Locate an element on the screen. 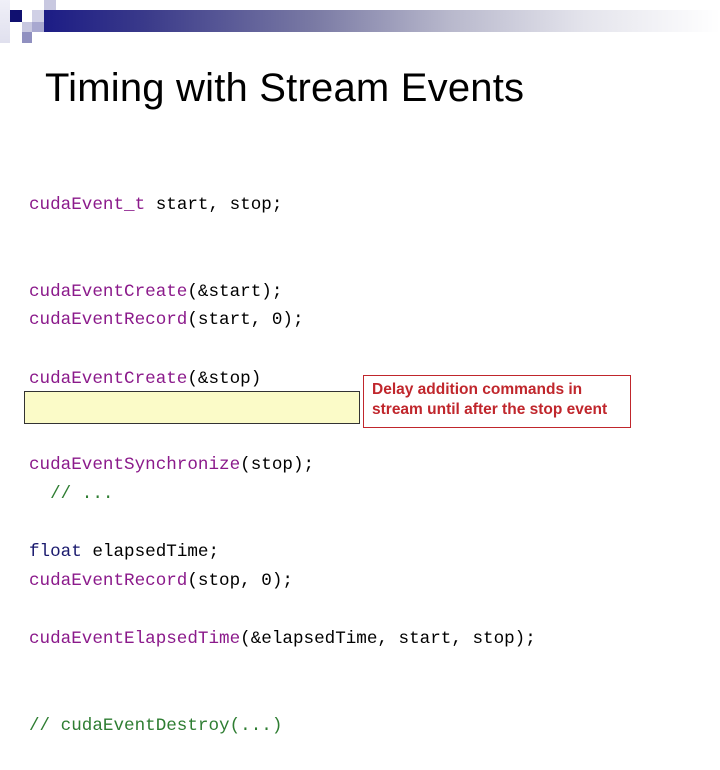 This screenshot has height=770, width=720. header-gradient-bar is located at coordinates (382, 21).